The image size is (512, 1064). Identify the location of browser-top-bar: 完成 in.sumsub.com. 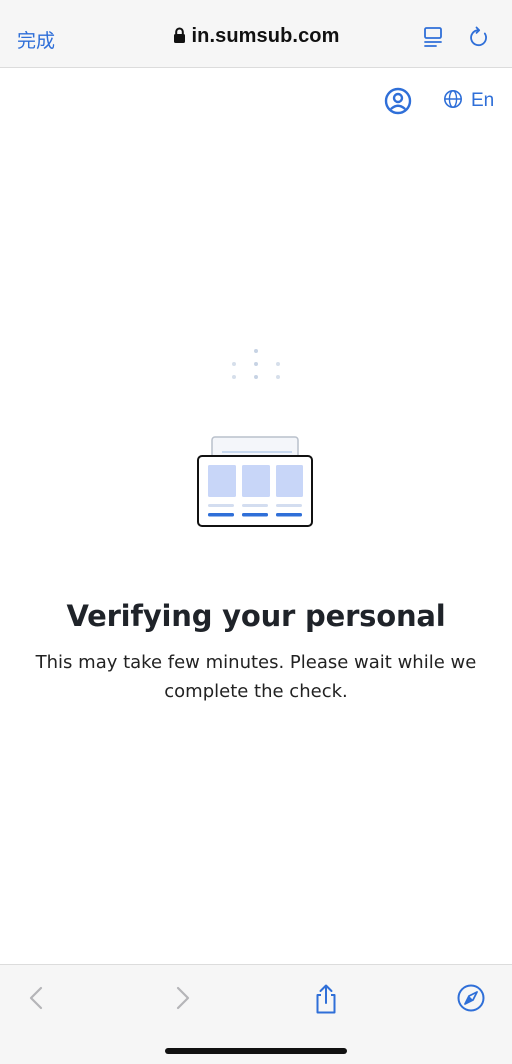
(256, 34).